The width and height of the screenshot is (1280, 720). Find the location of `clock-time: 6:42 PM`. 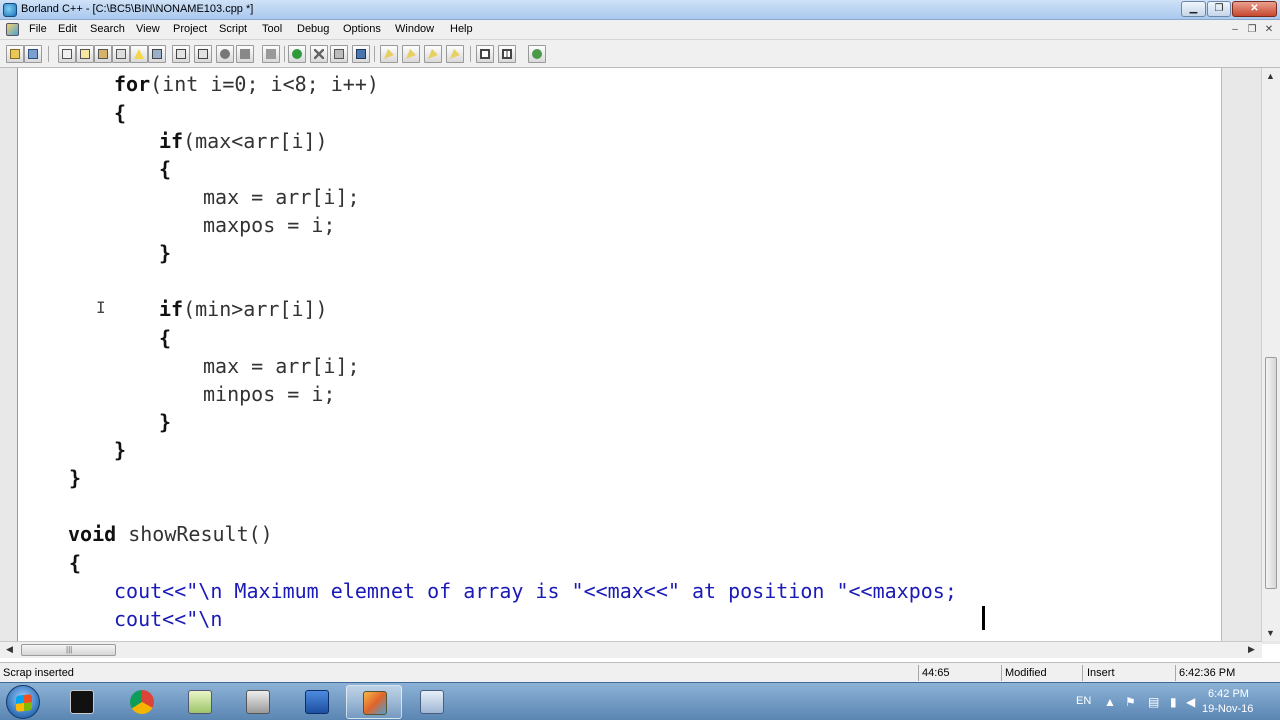

clock-time: 6:42 PM is located at coordinates (1228, 694).